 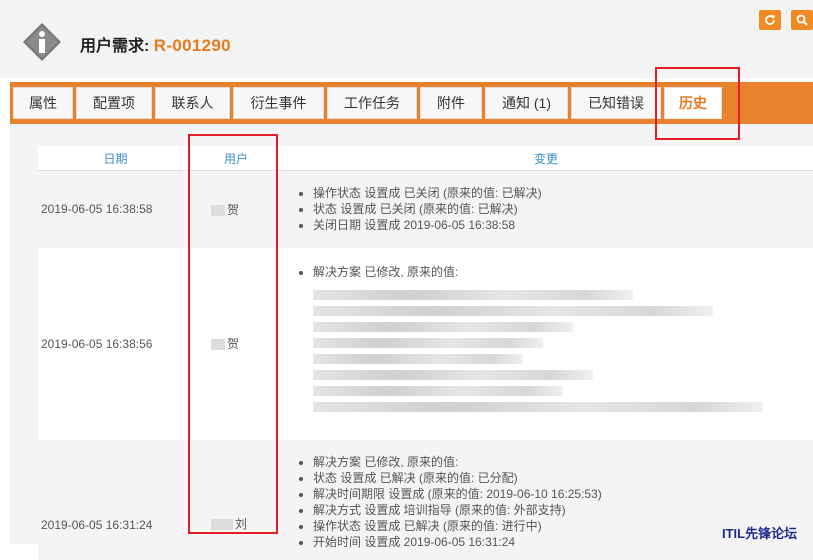 I want to click on table-header-row: 日期 用户 变更, so click(x=425, y=158).